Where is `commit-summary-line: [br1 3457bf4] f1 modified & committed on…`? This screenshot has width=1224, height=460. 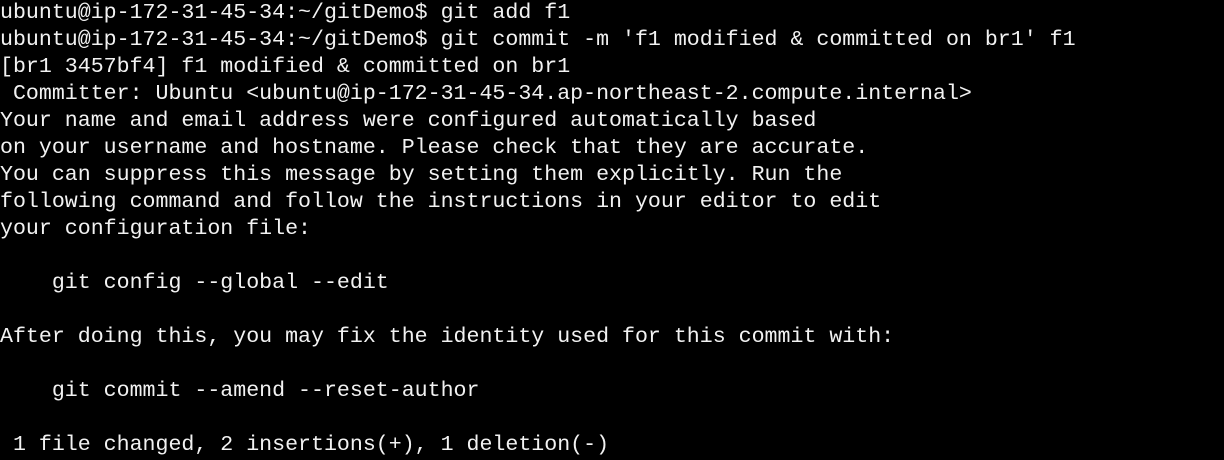 commit-summary-line: [br1 3457bf4] f1 modified & committed on… is located at coordinates (285, 67).